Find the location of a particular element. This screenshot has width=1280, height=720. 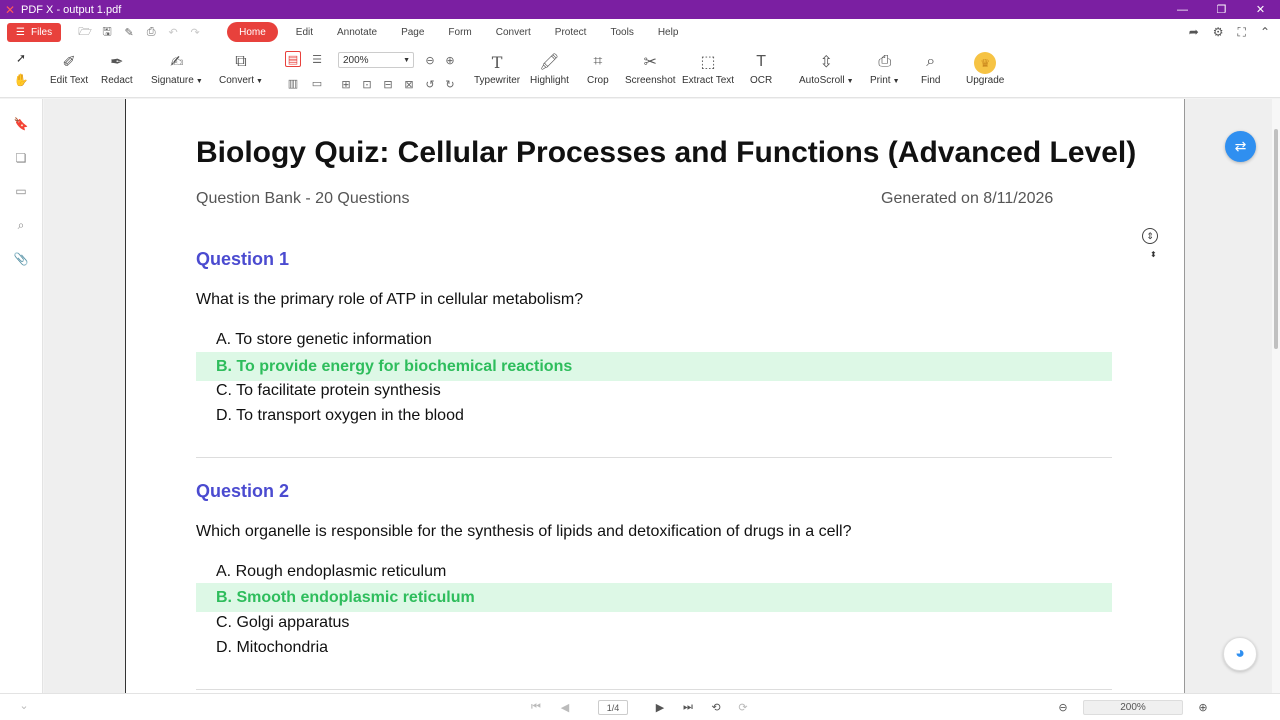

continuous-view-icon: ☰ is located at coordinates (317, 59).